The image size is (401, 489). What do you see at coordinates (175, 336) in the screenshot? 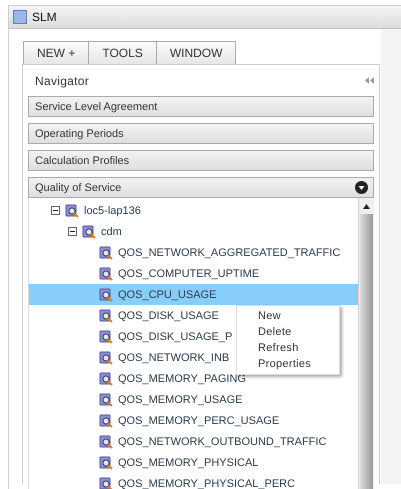
I see `tree-item-label: QOS_DISK_USAGE_P` at bounding box center [175, 336].